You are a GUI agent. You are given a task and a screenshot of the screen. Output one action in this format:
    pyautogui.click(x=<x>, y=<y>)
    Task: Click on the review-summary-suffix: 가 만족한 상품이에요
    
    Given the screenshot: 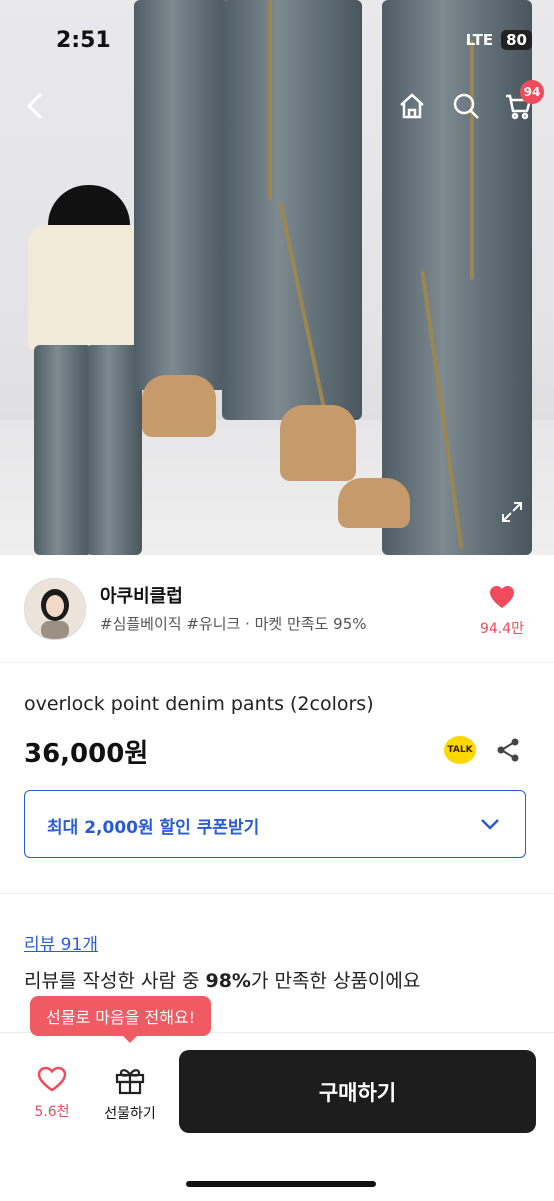 What is the action you would take?
    pyautogui.click(x=335, y=981)
    